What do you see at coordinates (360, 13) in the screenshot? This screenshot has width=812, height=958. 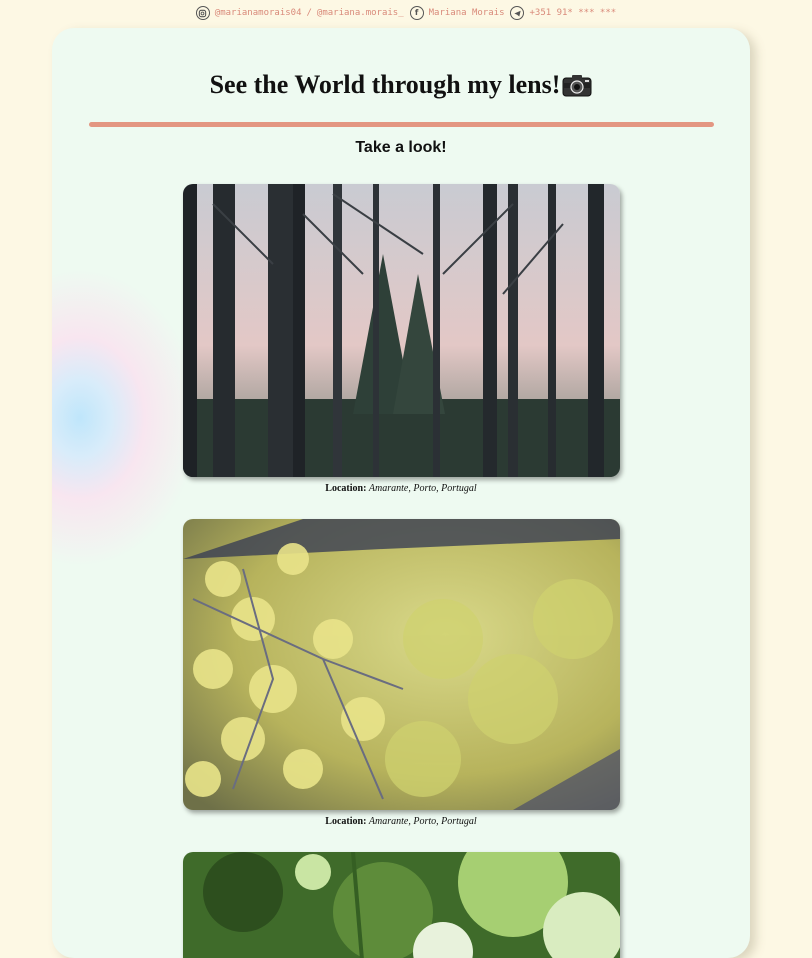 I see `alt-handle-link: @mariana.morais_` at bounding box center [360, 13].